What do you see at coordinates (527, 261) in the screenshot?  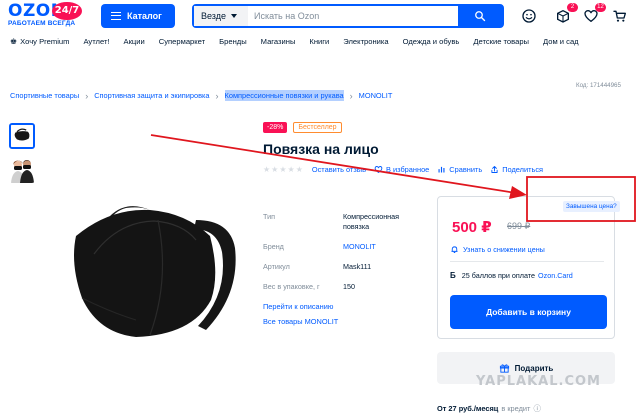 I see `divider` at bounding box center [527, 261].